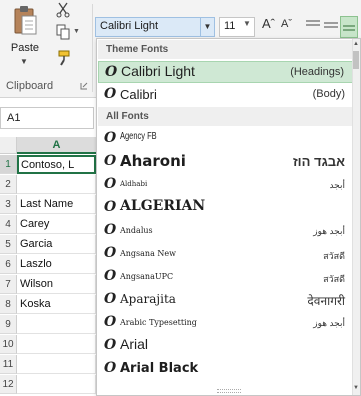  I want to click on font-list-item: O Arial, so click(225, 346).